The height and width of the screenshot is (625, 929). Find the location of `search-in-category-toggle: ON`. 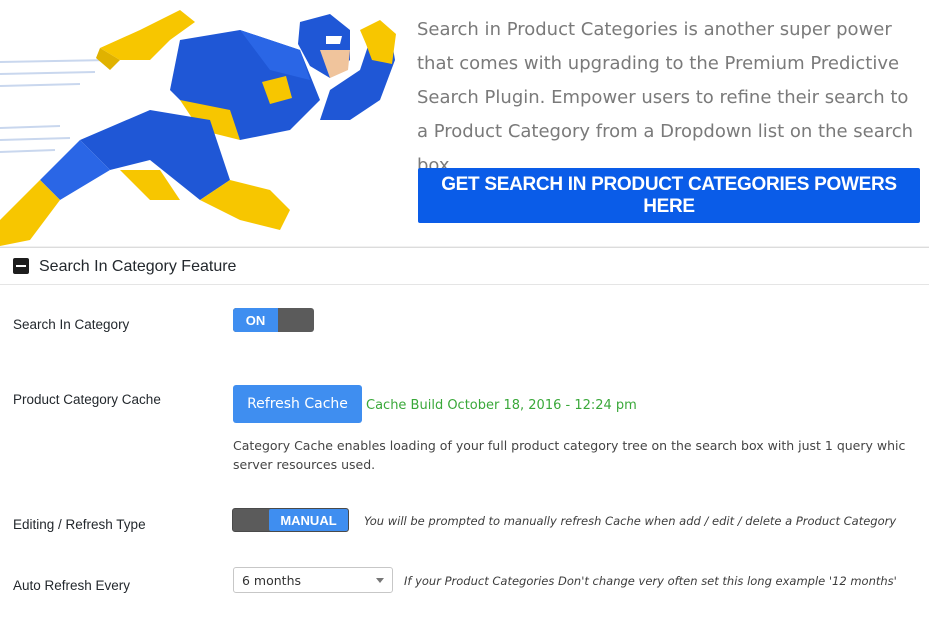

search-in-category-toggle: ON is located at coordinates (273, 320).